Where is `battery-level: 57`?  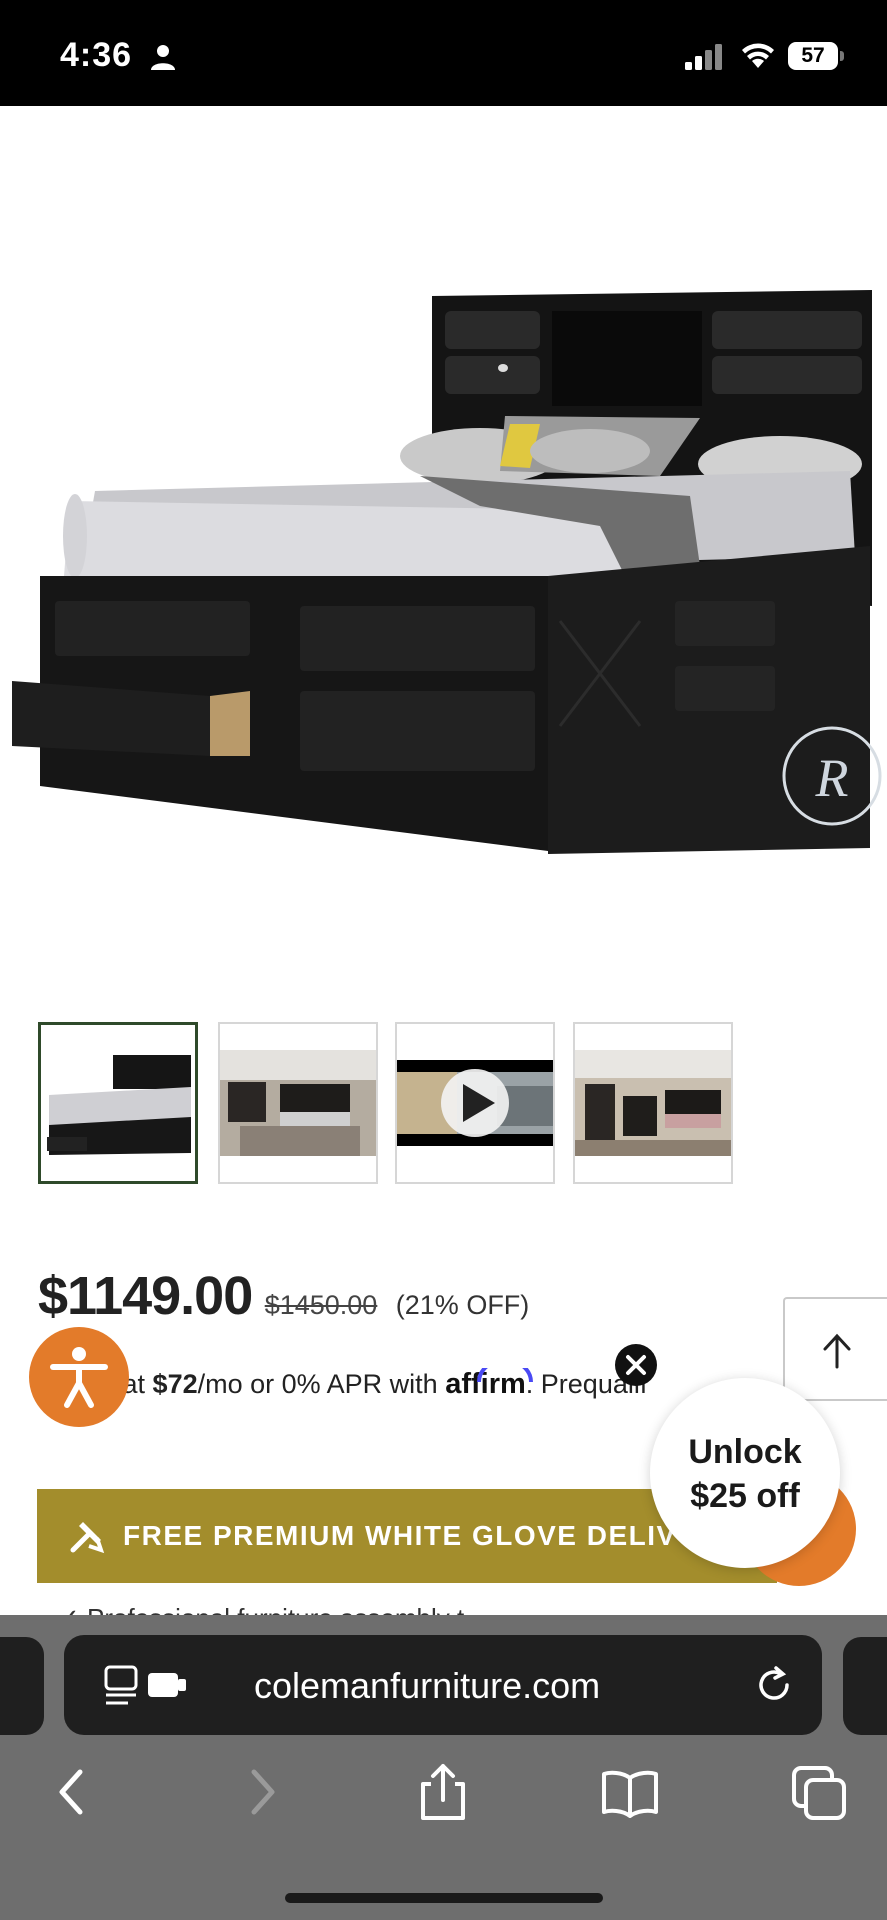 battery-level: 57 is located at coordinates (813, 56).